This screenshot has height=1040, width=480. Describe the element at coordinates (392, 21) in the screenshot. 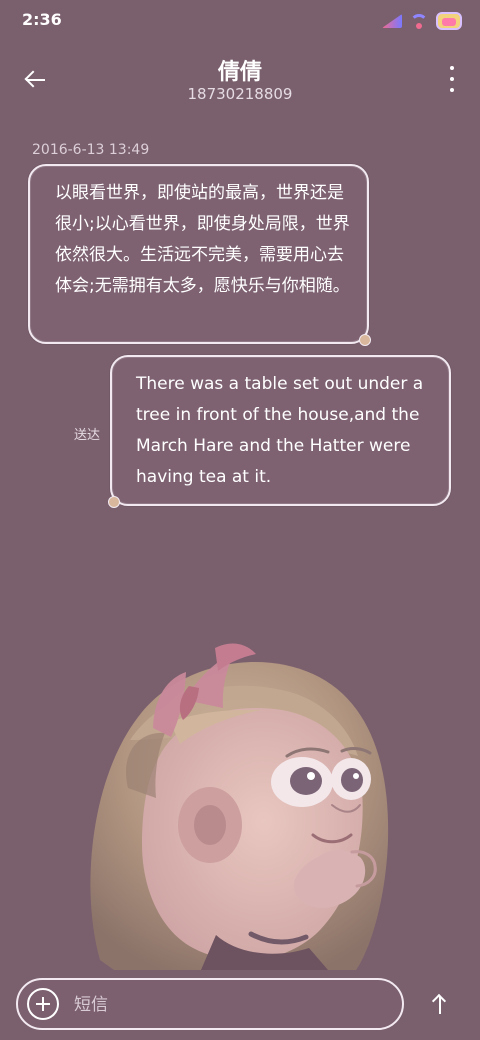

I see `signal-icon` at that location.